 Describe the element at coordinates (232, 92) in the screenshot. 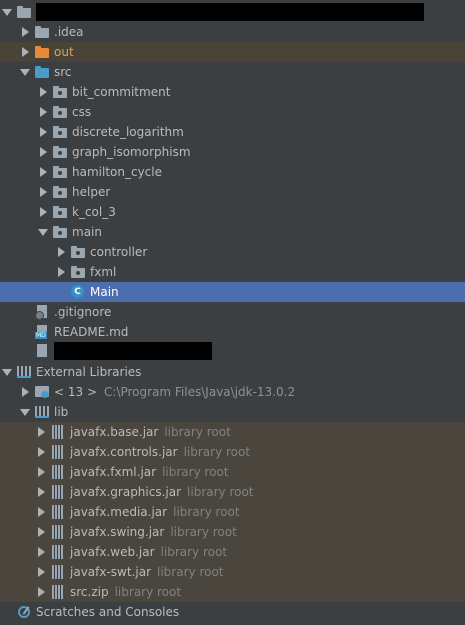

I see `tree-item-package: bit_commitment` at that location.